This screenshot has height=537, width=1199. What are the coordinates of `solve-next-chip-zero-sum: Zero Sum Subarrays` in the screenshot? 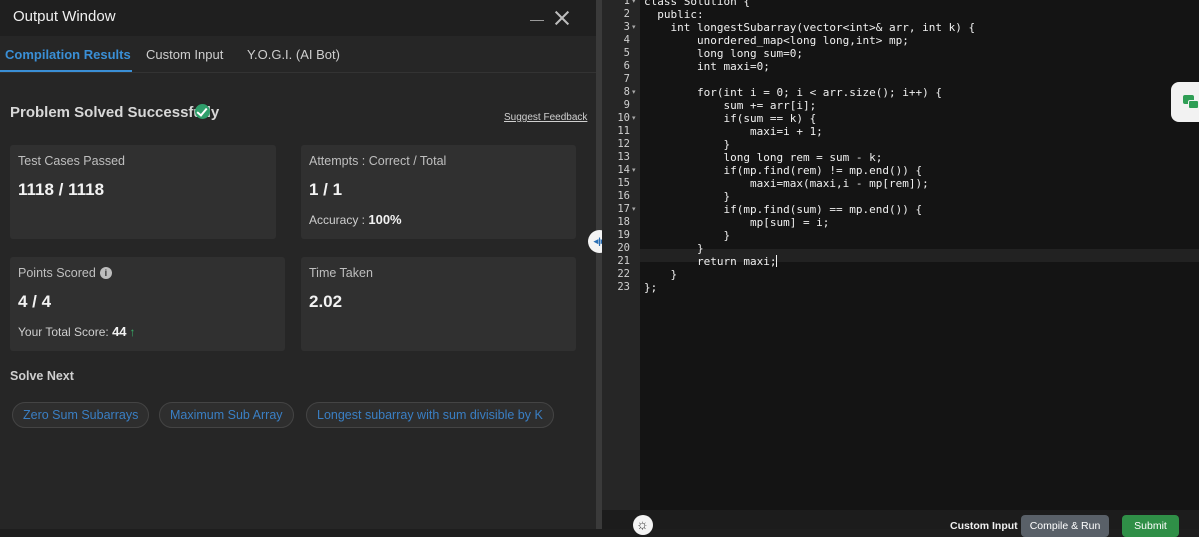 It's located at (81, 415).